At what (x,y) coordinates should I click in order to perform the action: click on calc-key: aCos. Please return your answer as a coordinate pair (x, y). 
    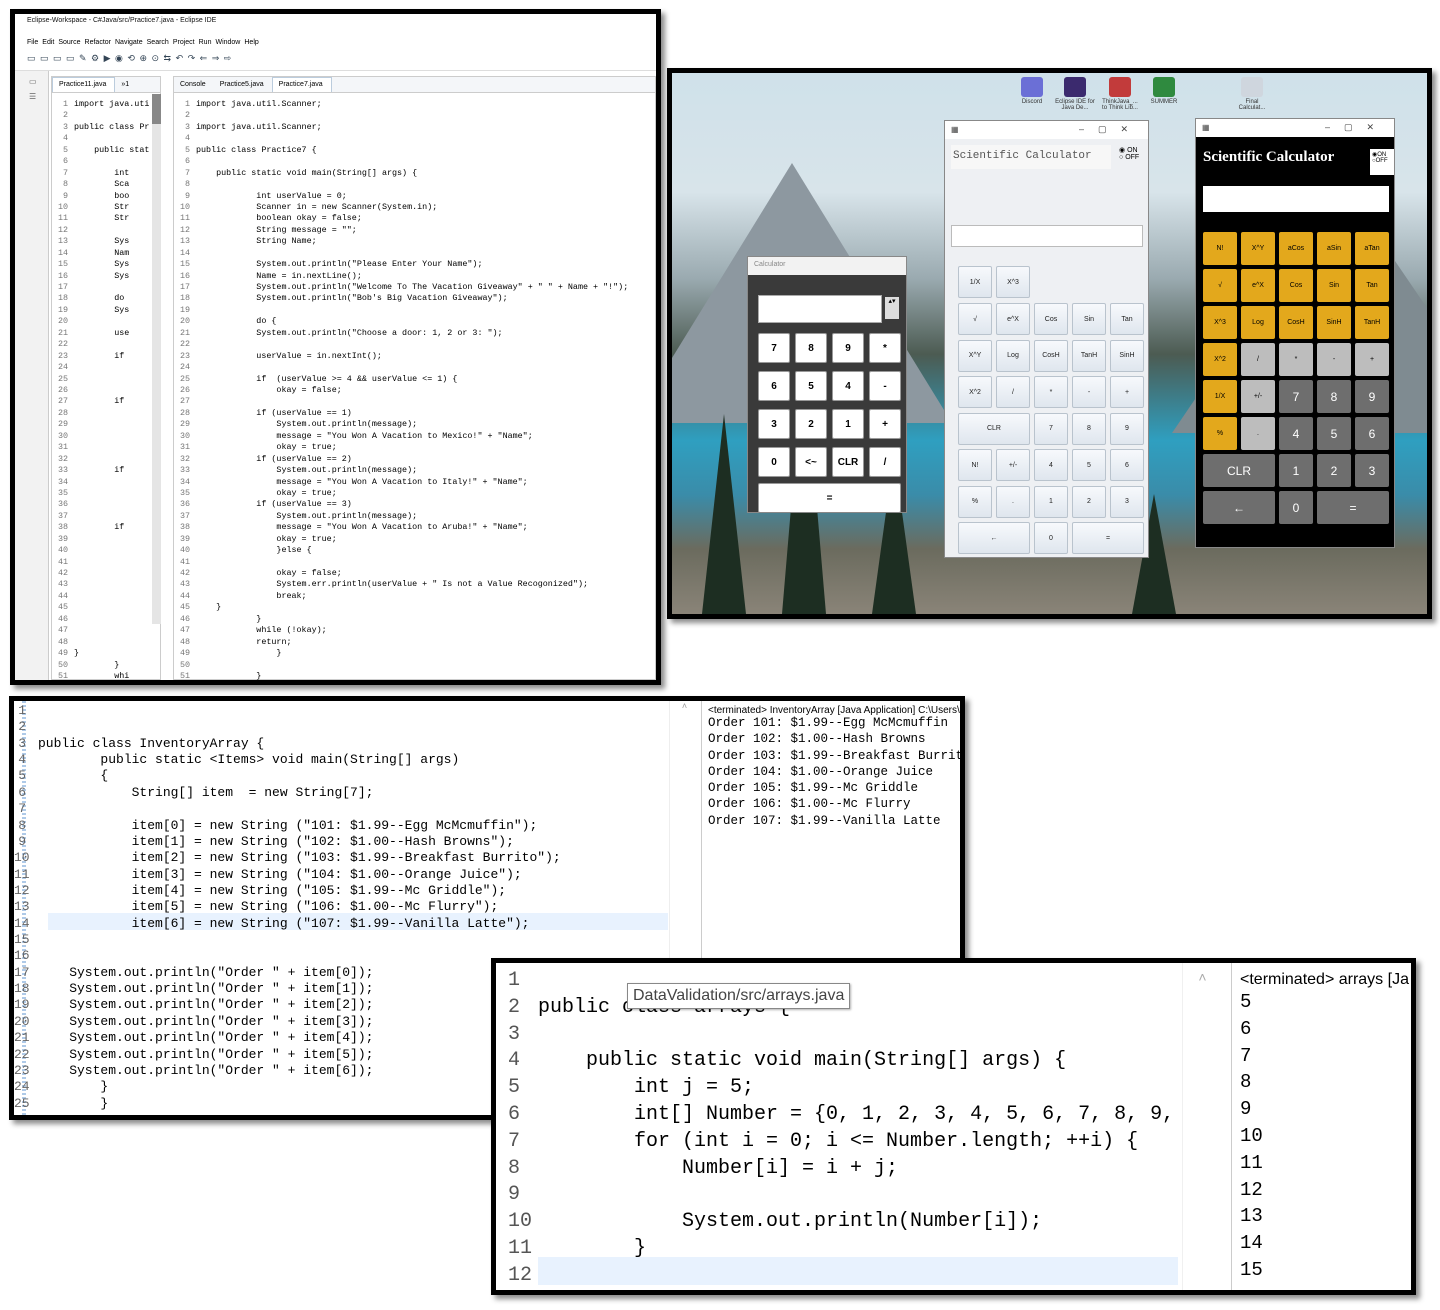
    Looking at the image, I should click on (1296, 248).